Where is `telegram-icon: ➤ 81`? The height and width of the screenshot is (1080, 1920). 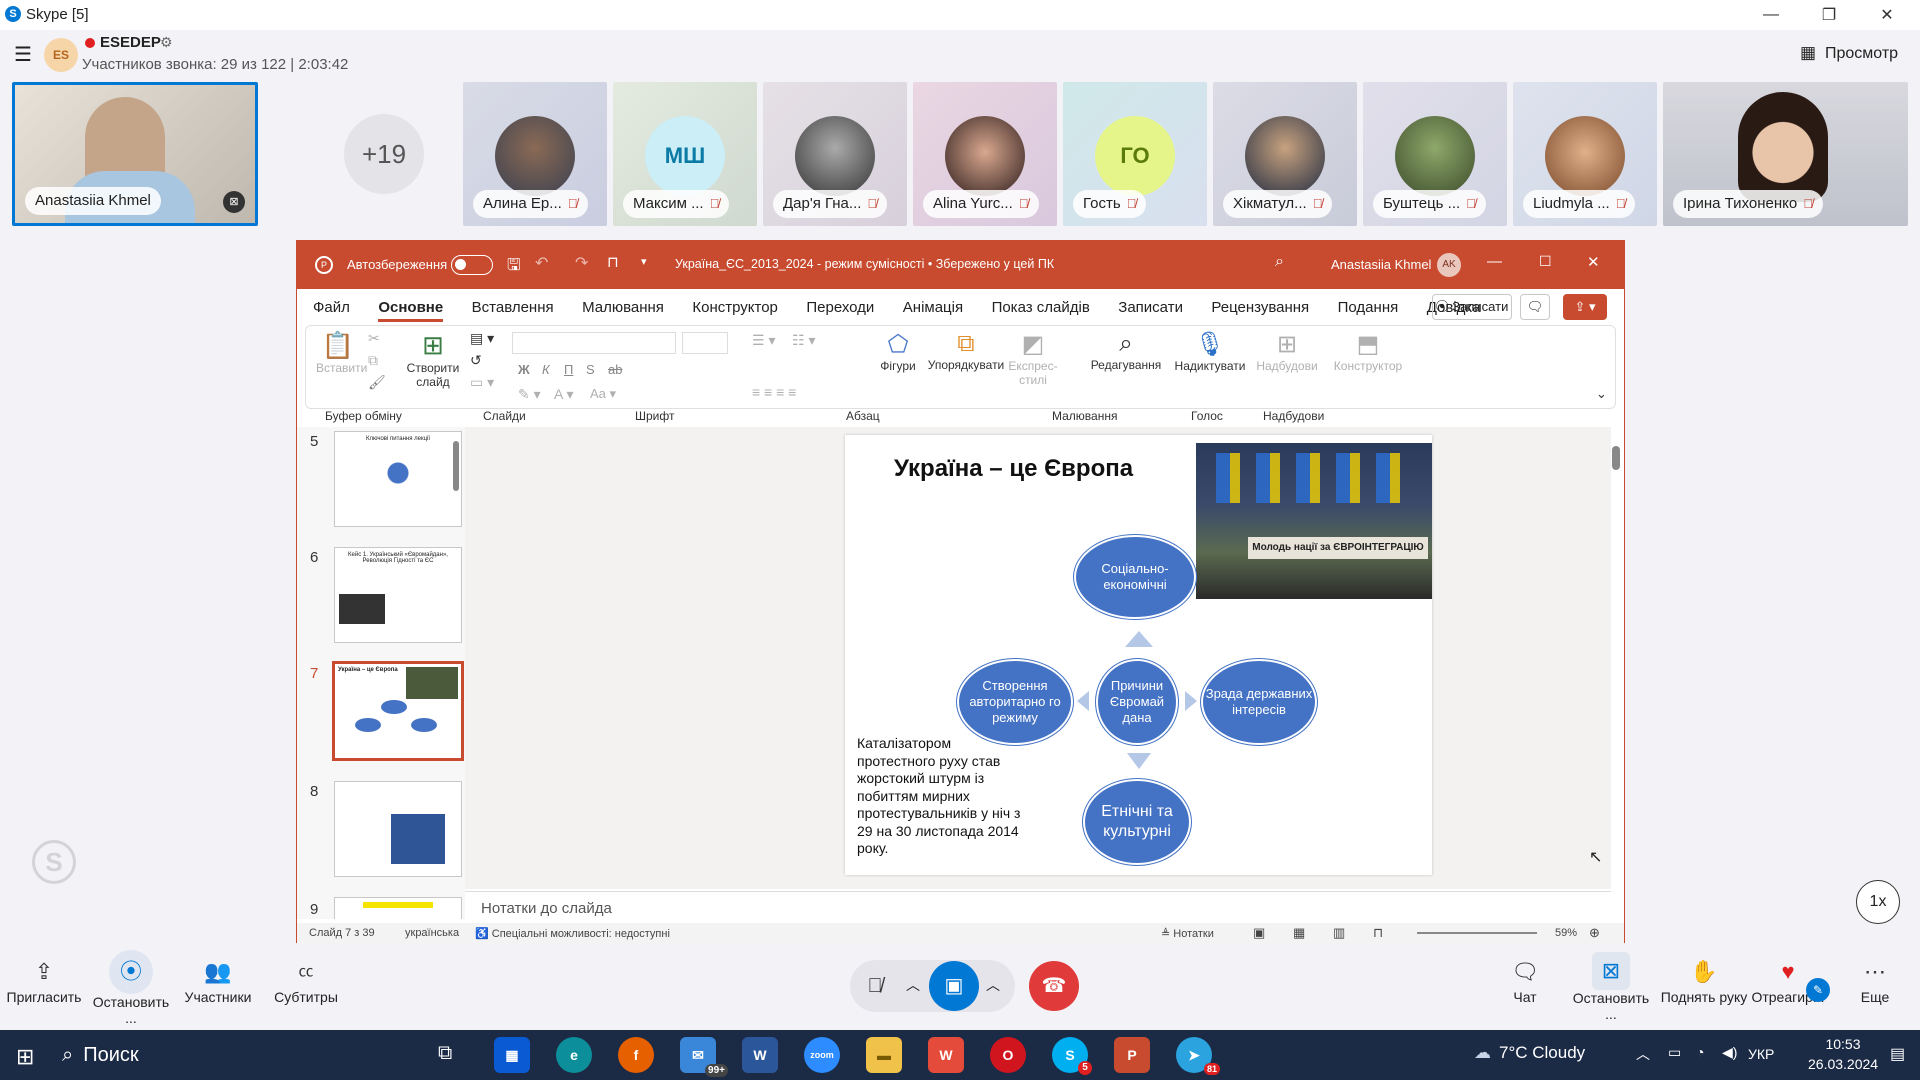
telegram-icon: ➤ 81 is located at coordinates (1198, 1056).